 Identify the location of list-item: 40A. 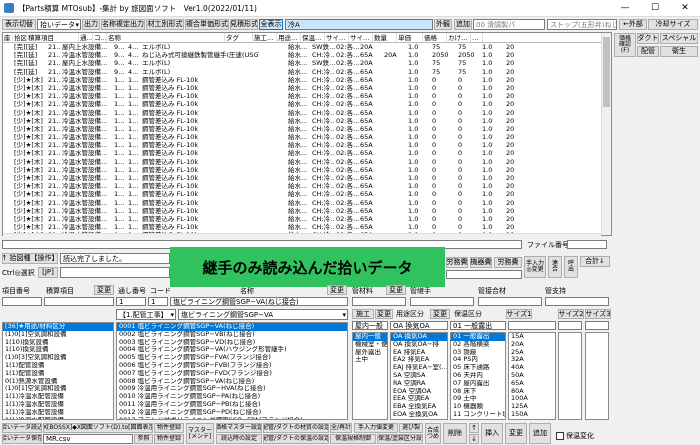
(532, 368).